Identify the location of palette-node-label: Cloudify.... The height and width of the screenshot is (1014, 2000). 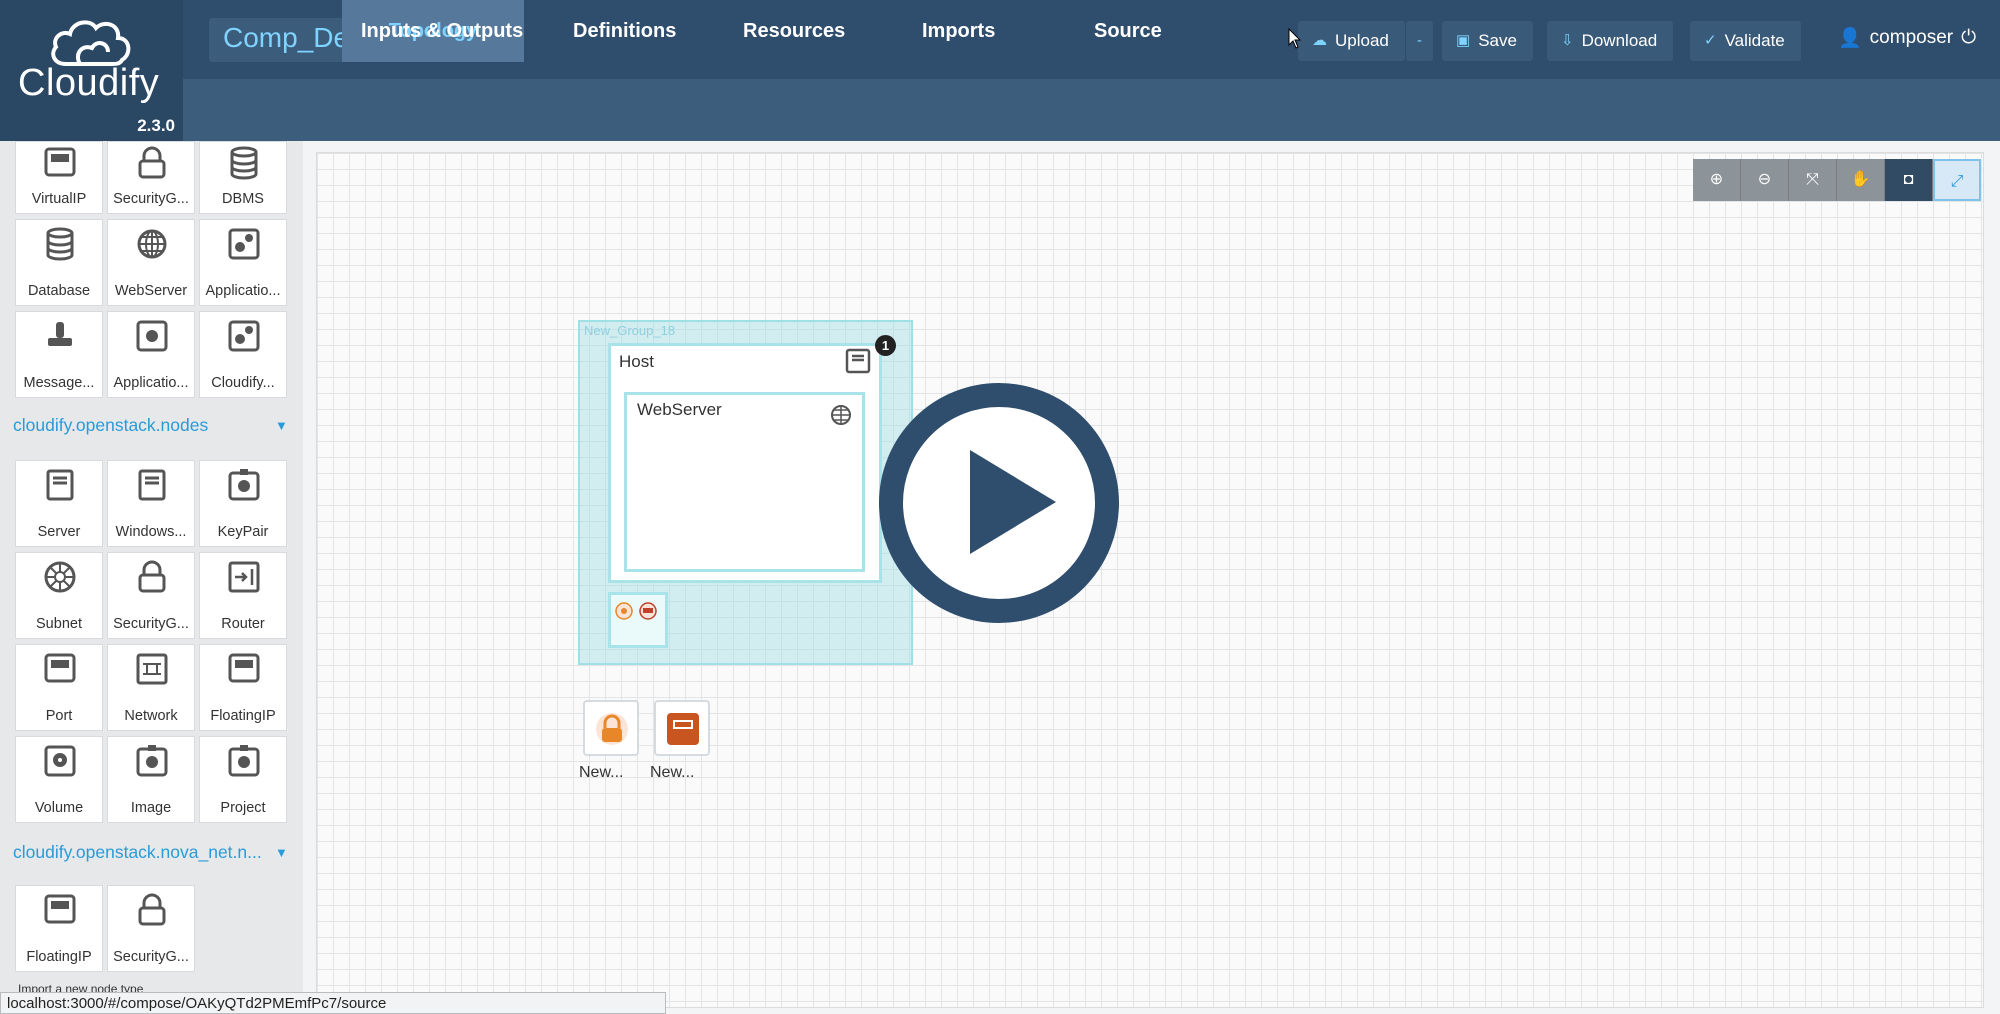
(243, 383).